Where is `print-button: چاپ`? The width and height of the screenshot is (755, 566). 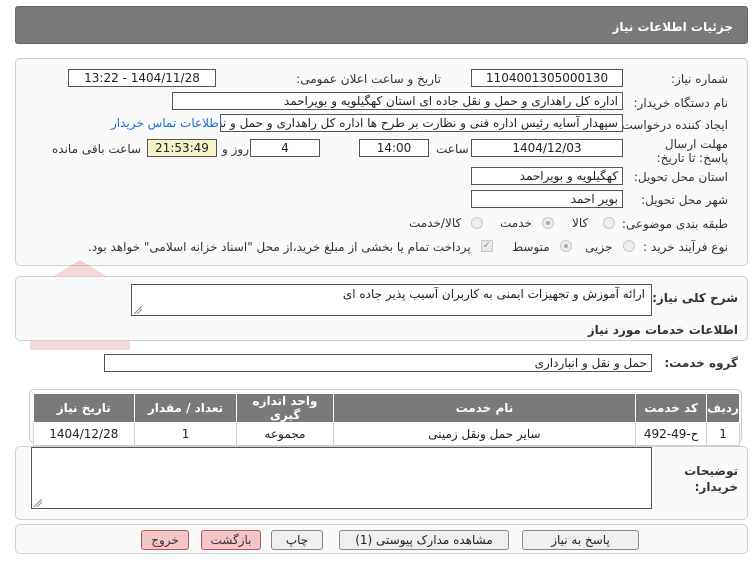 print-button: چاپ is located at coordinates (297, 540).